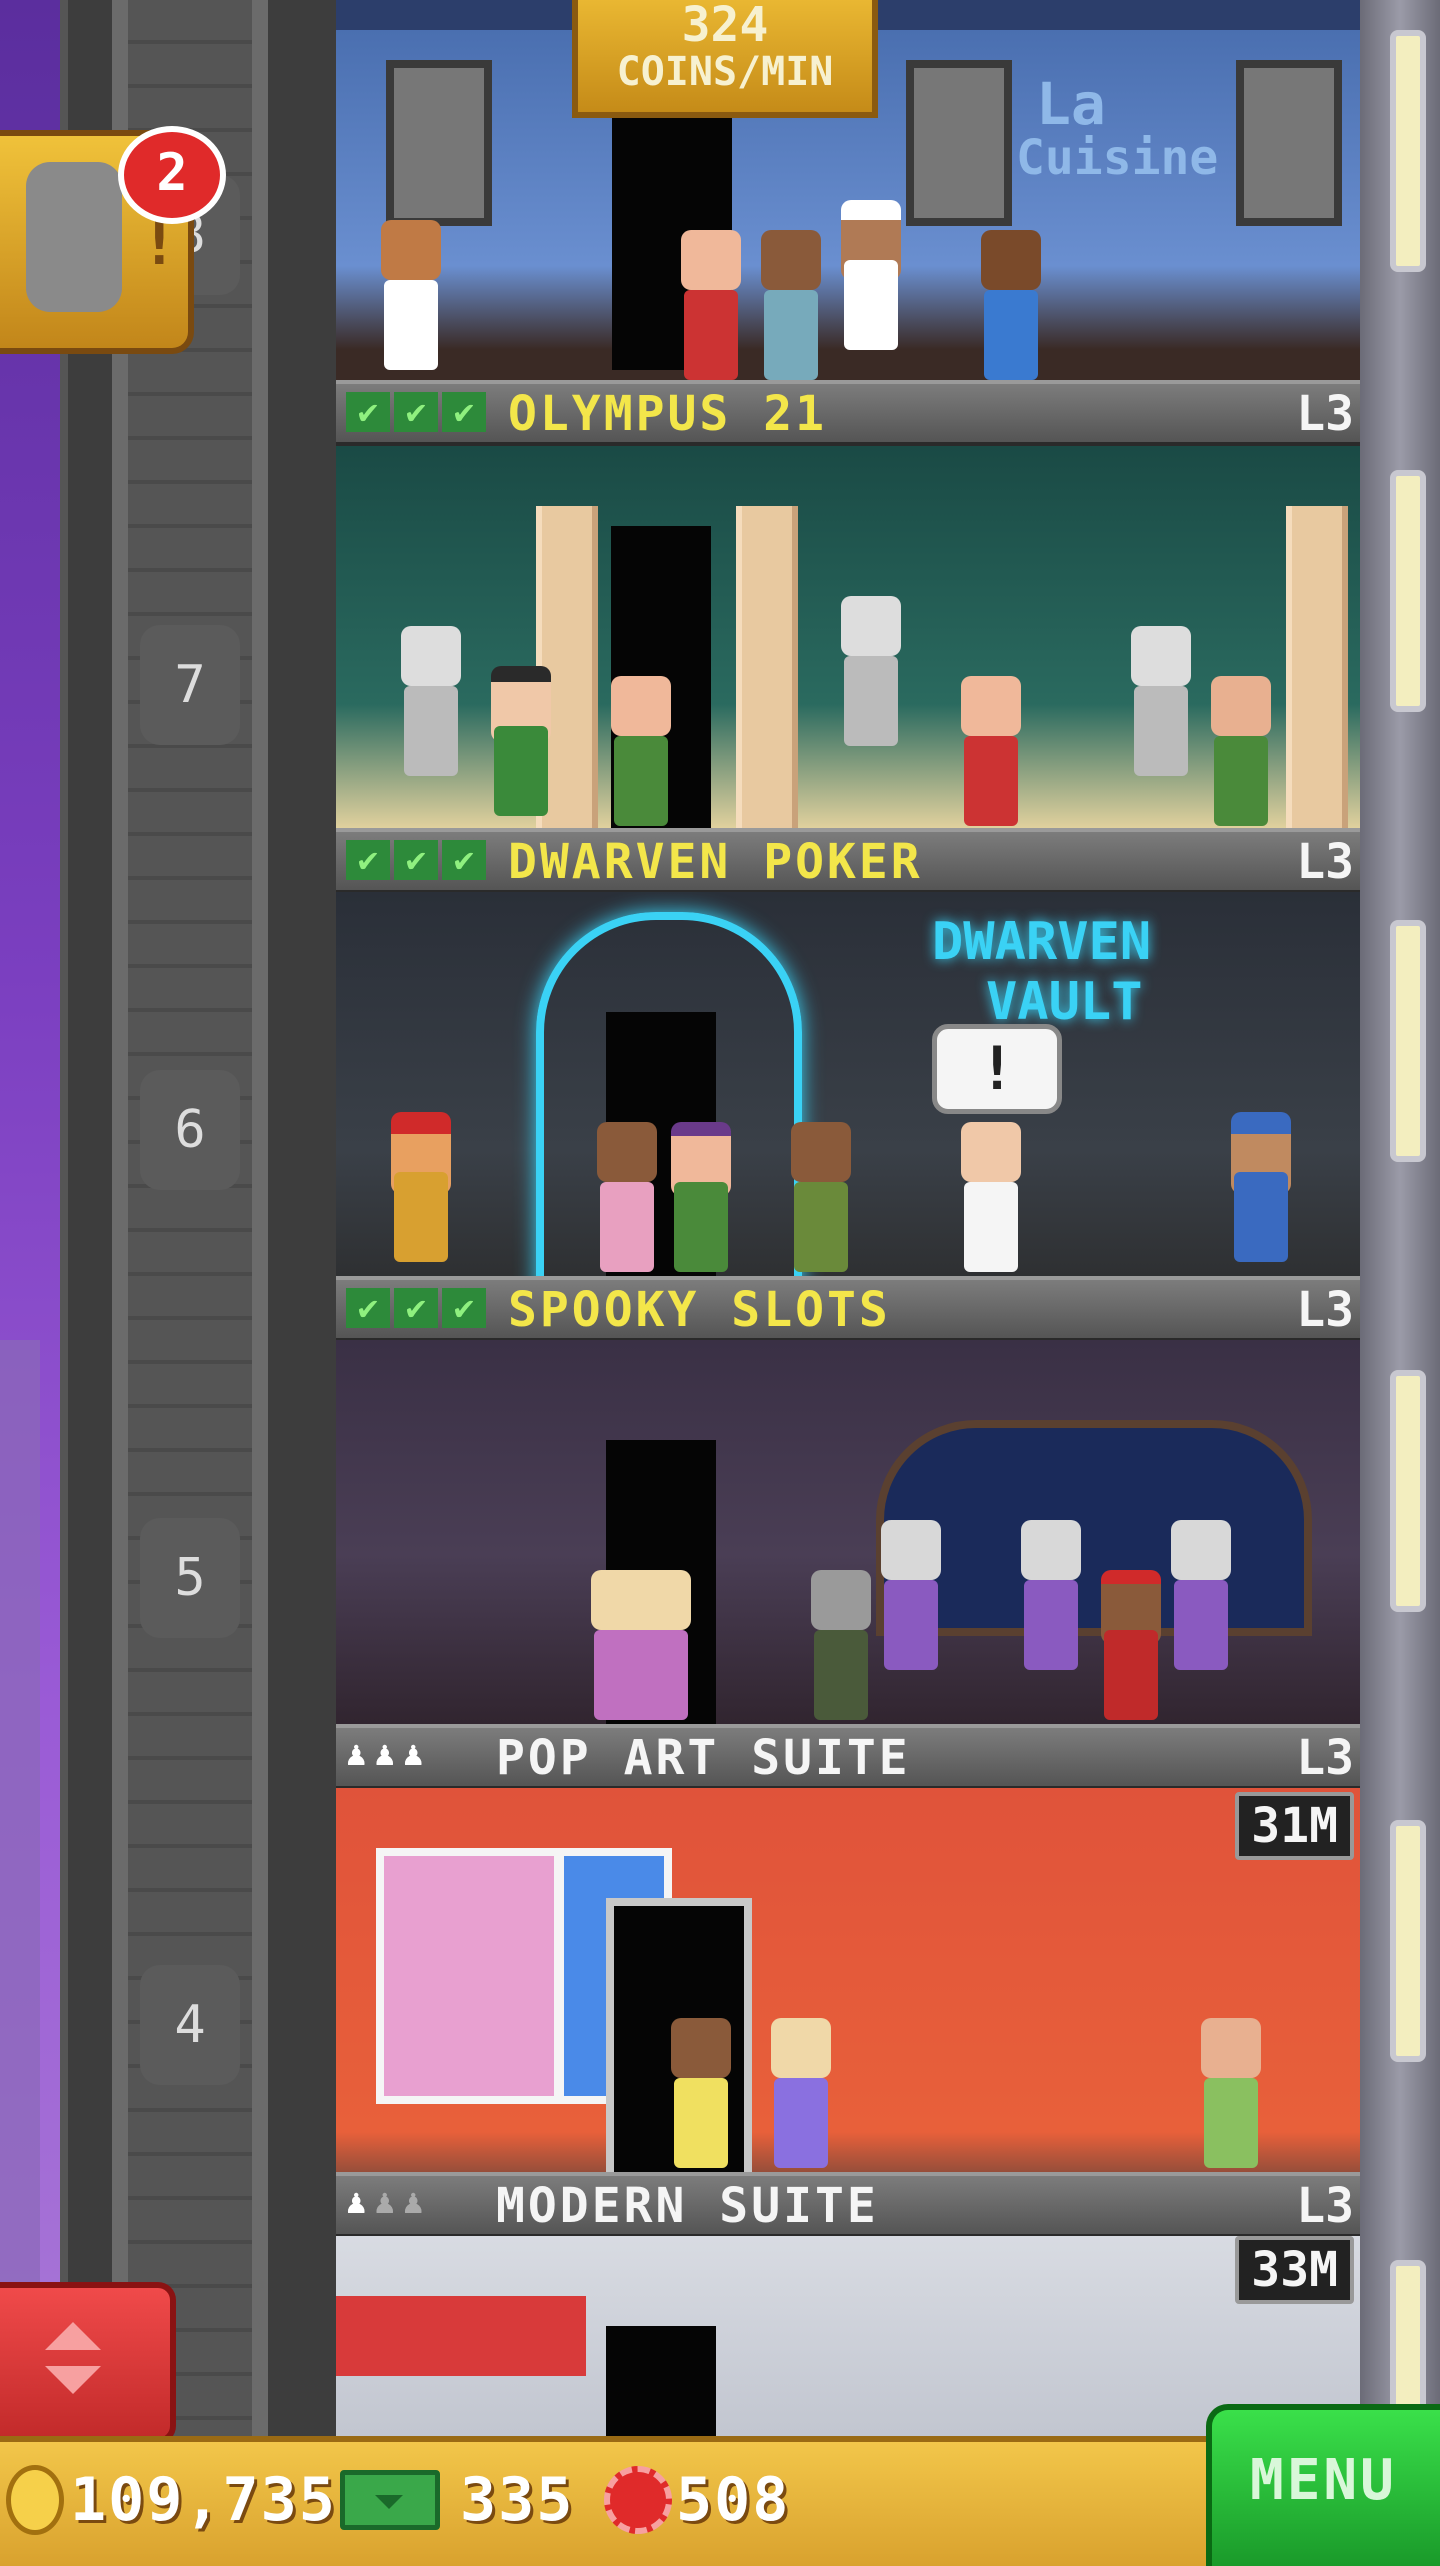 This screenshot has width=1440, height=2566. Describe the element at coordinates (461, 2336) in the screenshot. I see `red-panel` at that location.